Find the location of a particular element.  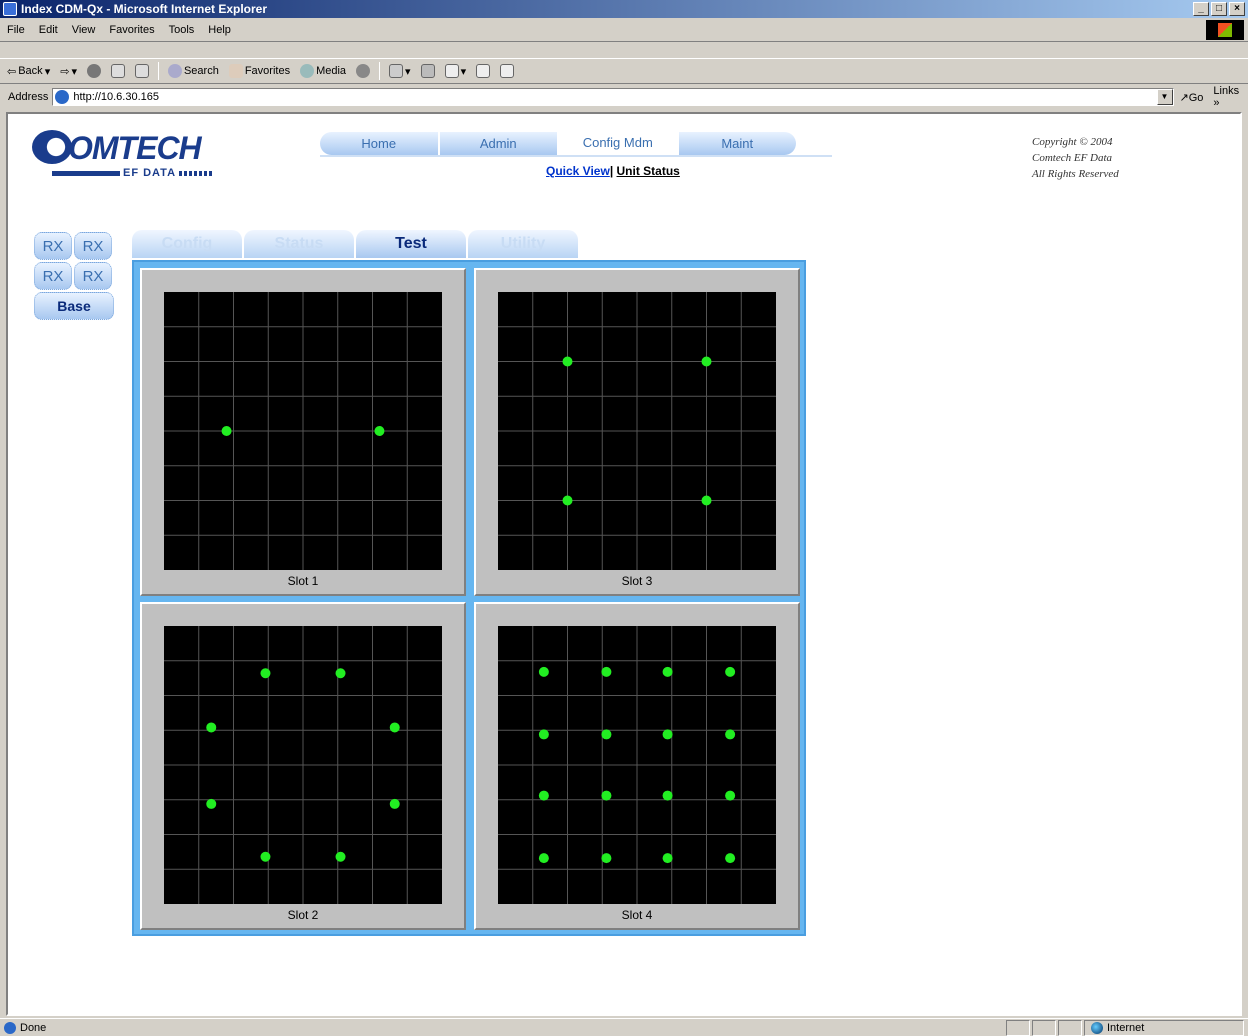

rx-button-2: RX is located at coordinates (93, 246).